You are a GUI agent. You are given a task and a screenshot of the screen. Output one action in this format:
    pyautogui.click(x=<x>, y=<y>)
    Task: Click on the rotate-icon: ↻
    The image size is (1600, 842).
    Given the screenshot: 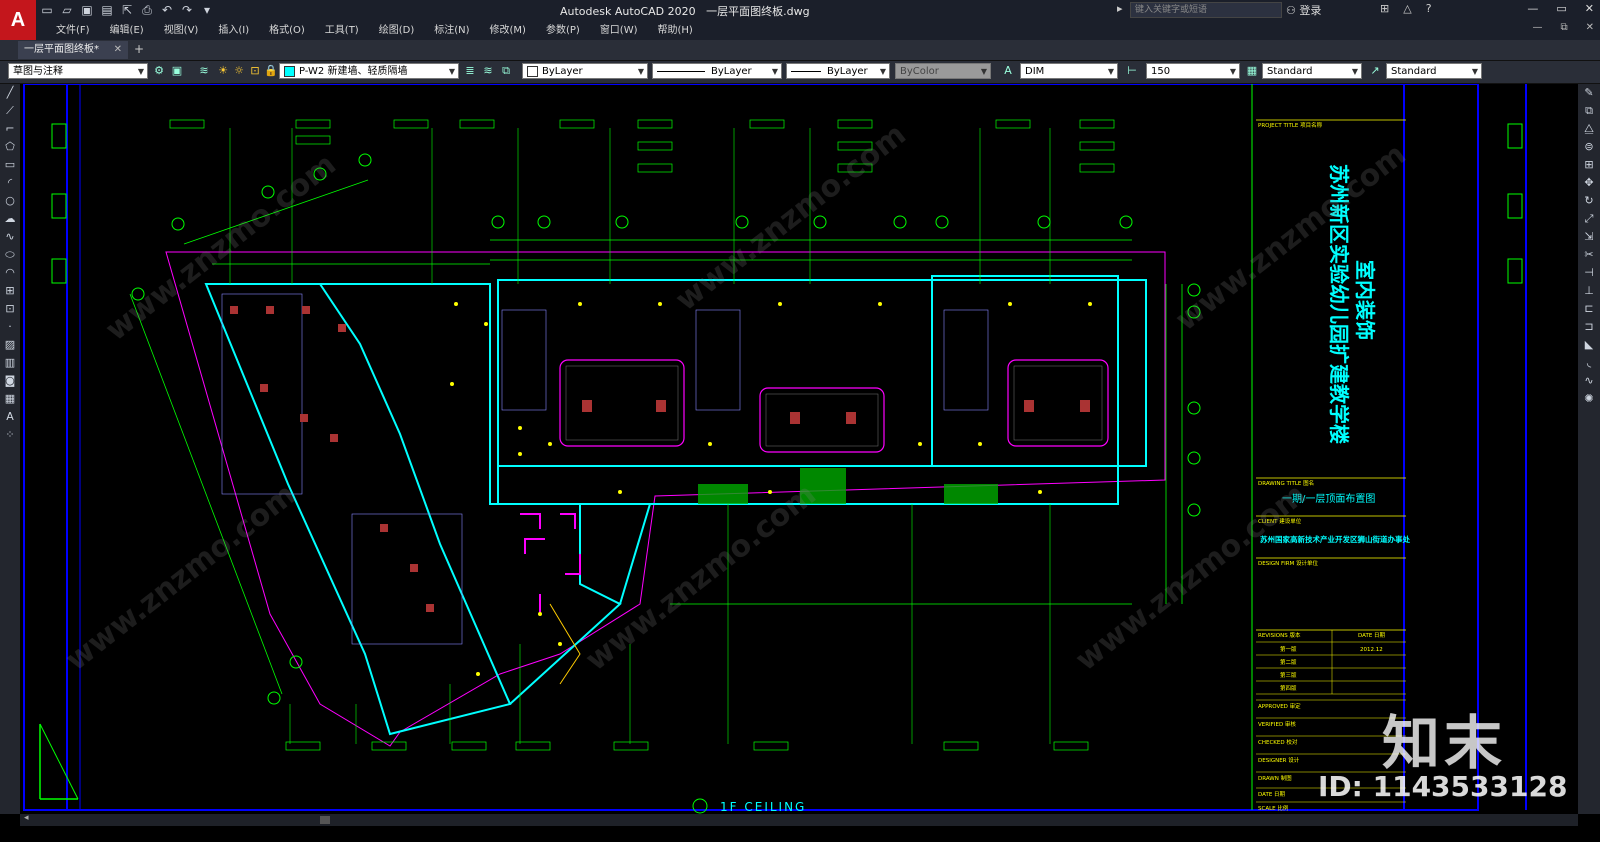 What is the action you would take?
    pyautogui.click(x=1589, y=201)
    